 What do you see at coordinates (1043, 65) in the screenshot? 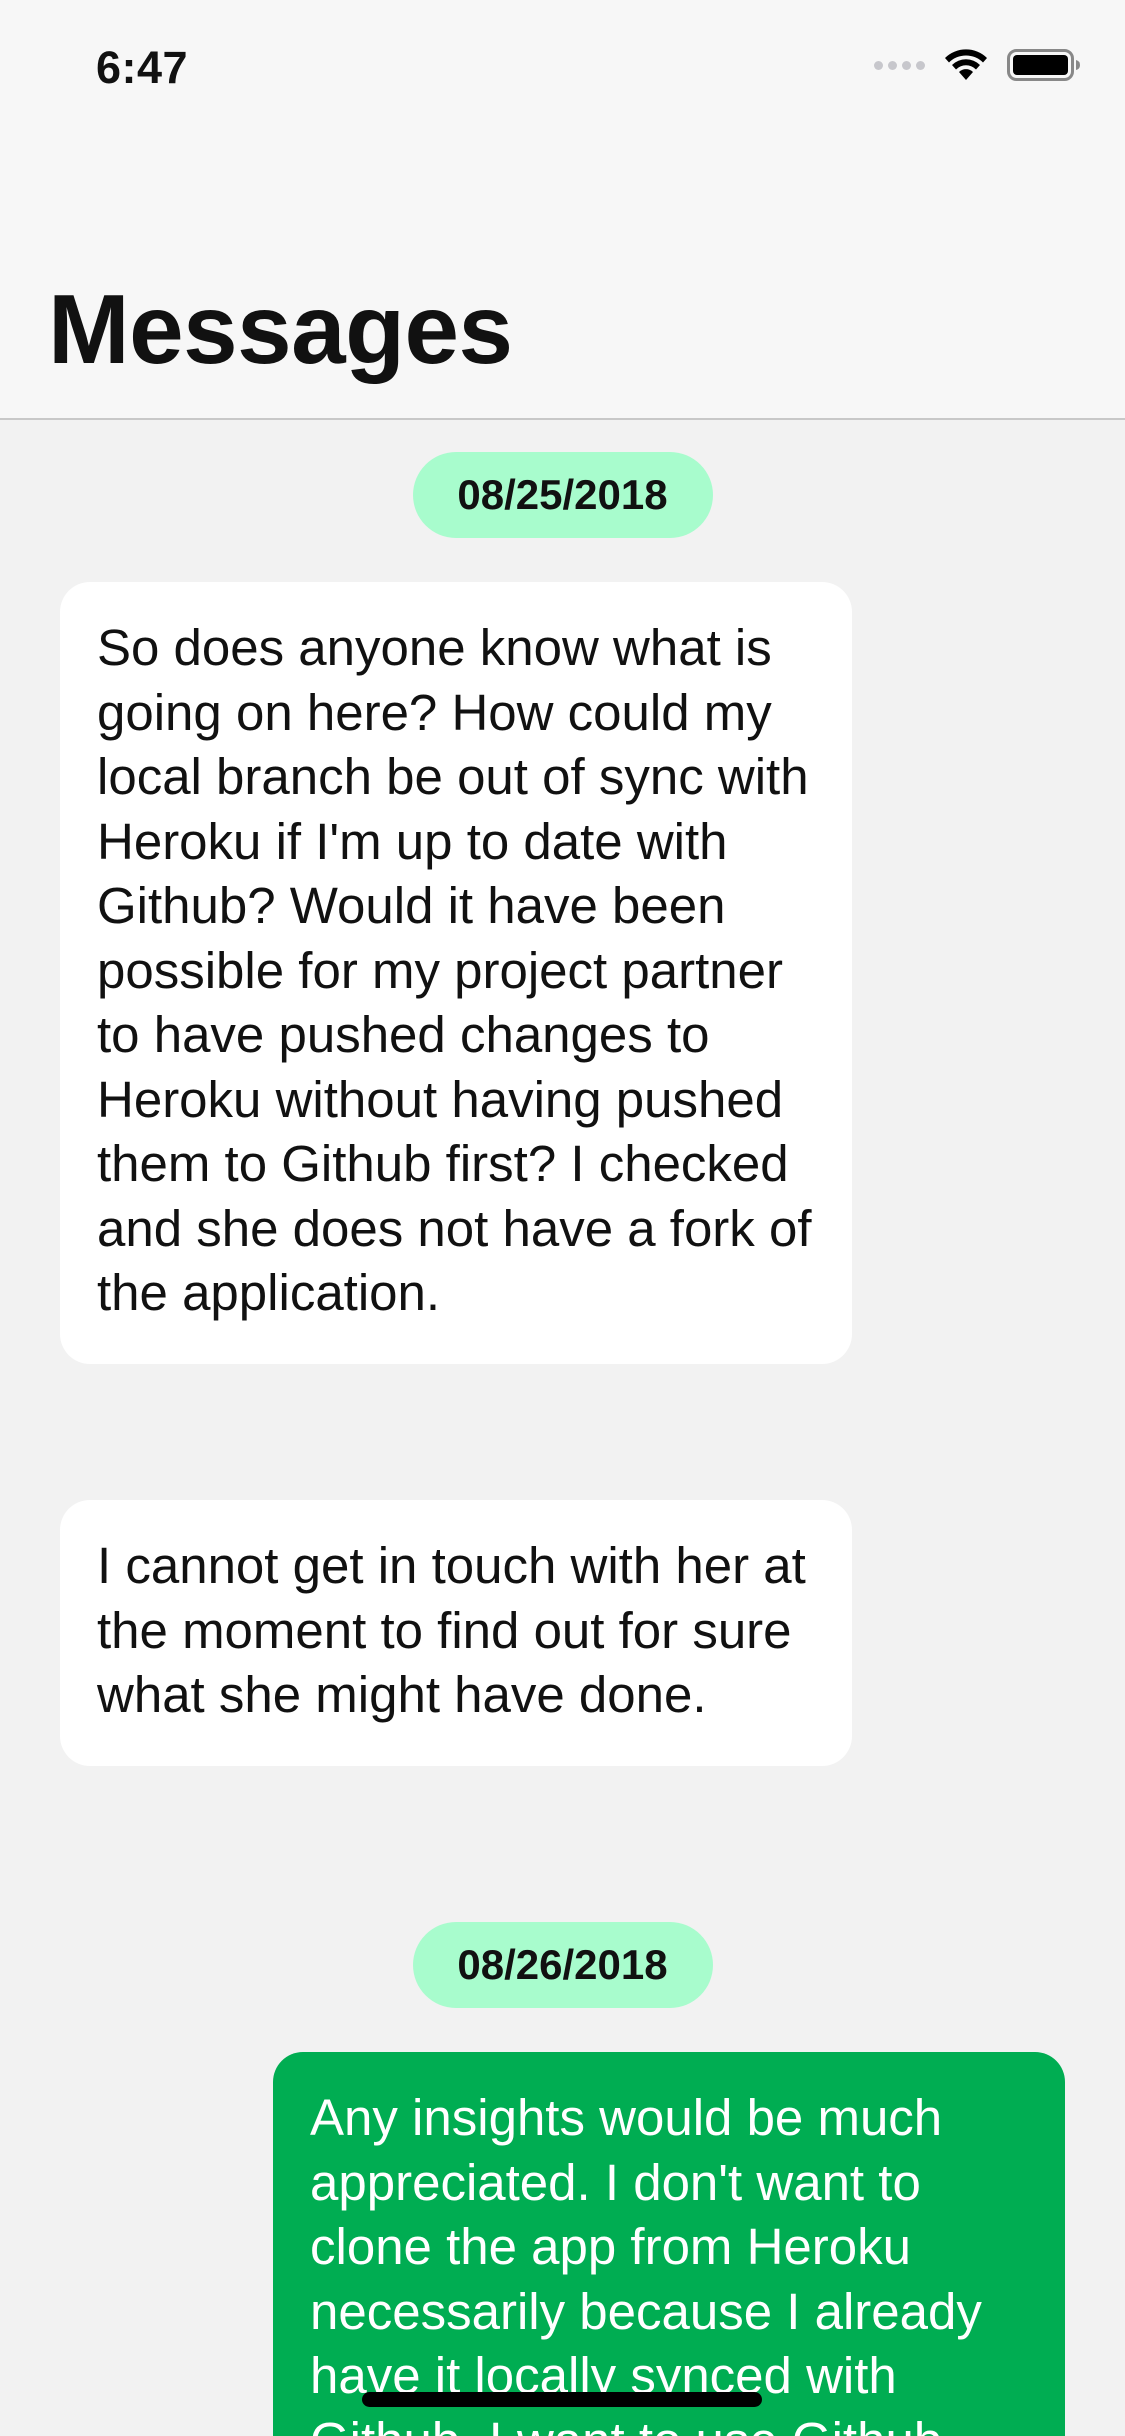
I see `battery-icon` at bounding box center [1043, 65].